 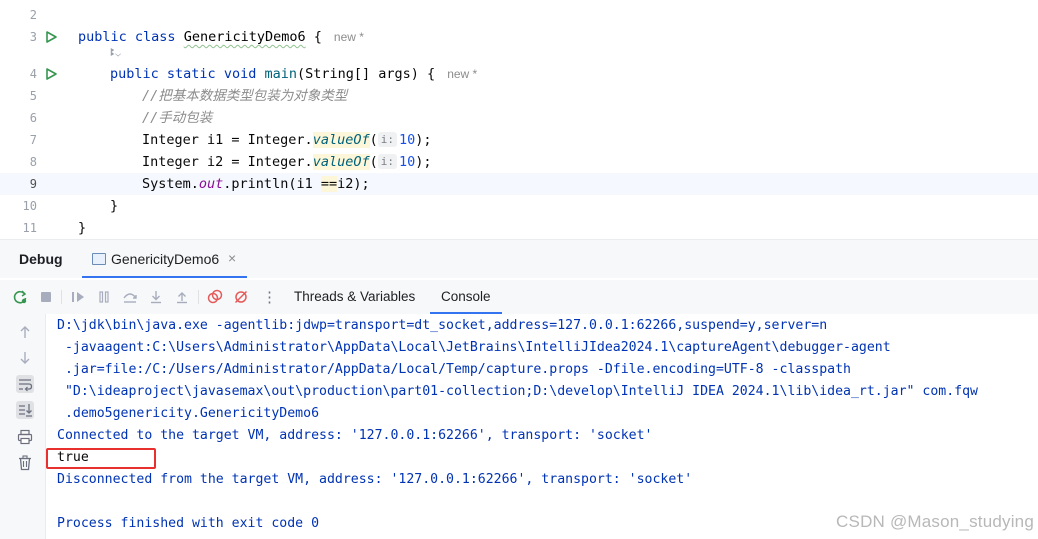 I want to click on code-line-current: 9 System.out.println(i1 ==i2);, so click(x=519, y=184).